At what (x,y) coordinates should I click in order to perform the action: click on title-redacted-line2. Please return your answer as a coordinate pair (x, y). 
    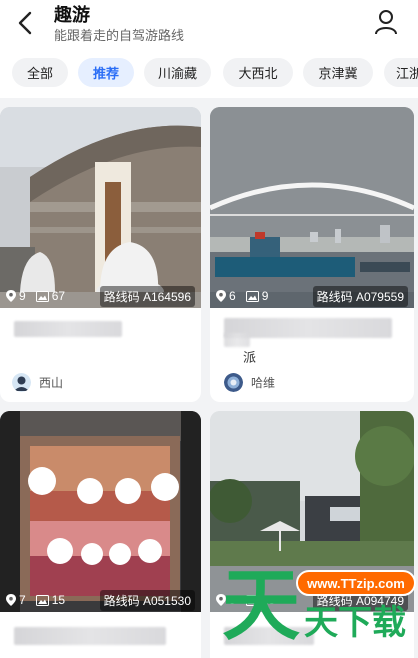
    Looking at the image, I should click on (237, 340).